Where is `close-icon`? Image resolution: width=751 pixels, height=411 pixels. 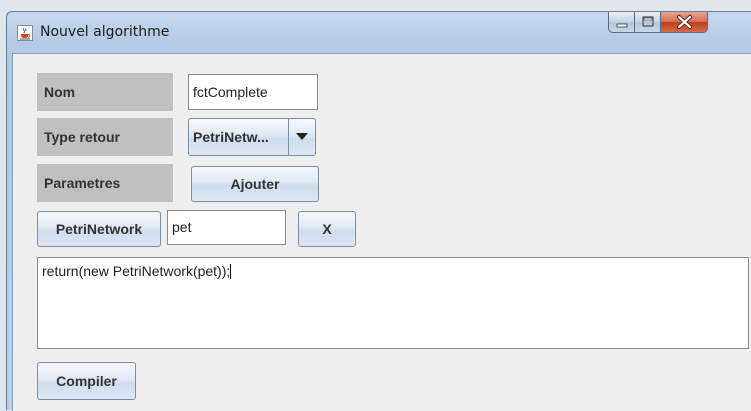 close-icon is located at coordinates (684, 22).